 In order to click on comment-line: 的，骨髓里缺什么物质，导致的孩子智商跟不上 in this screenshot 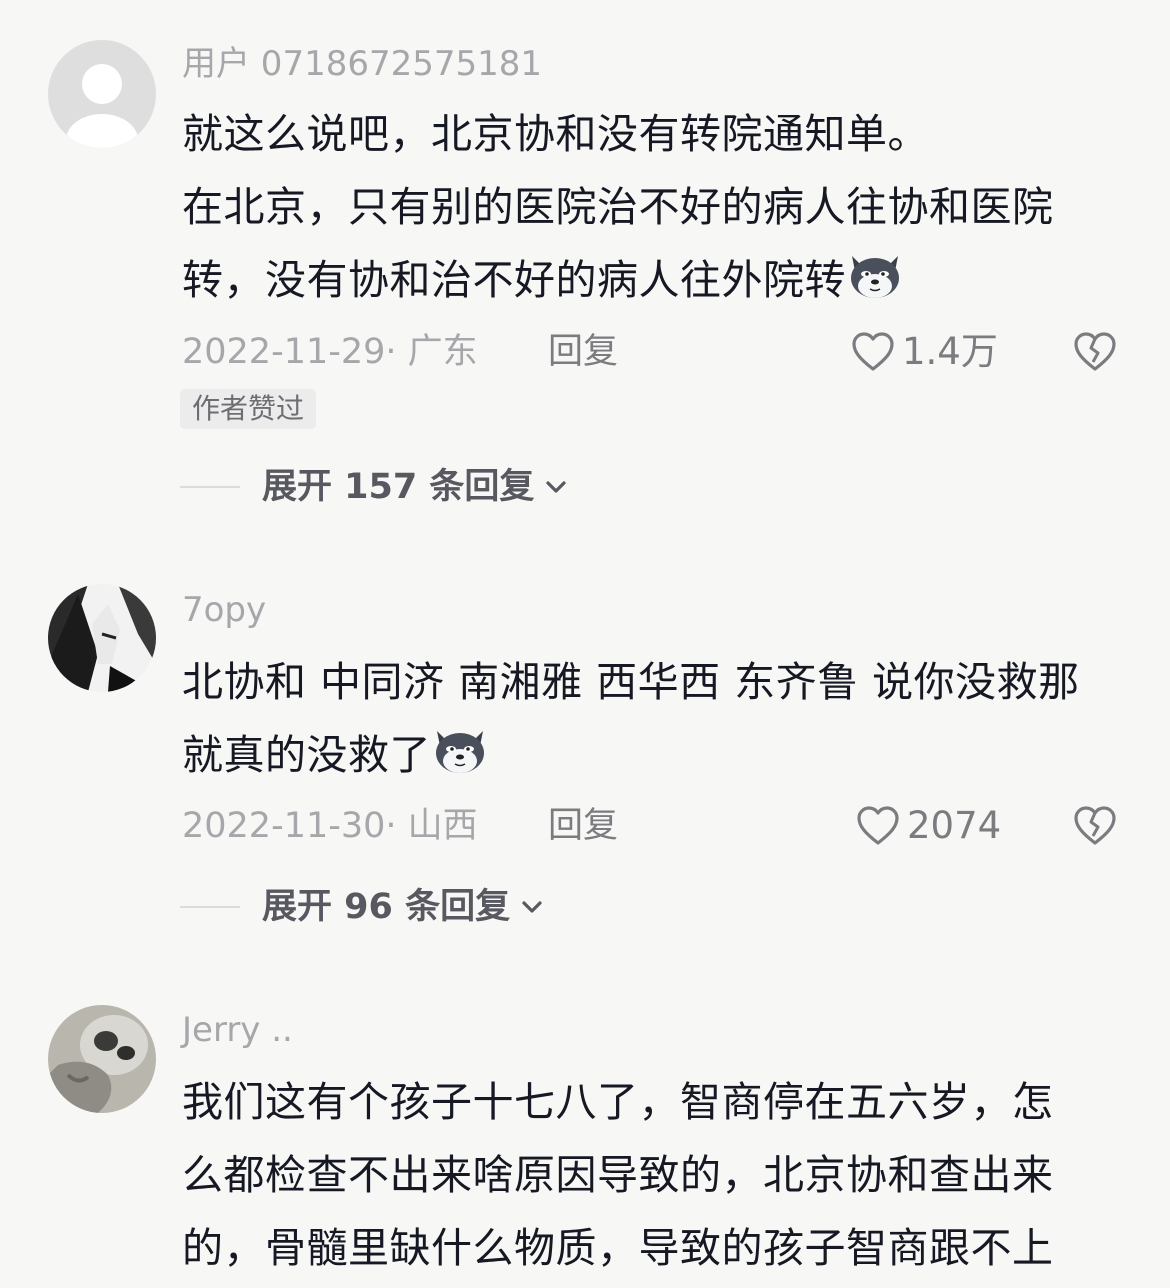, I will do `click(618, 1248)`.